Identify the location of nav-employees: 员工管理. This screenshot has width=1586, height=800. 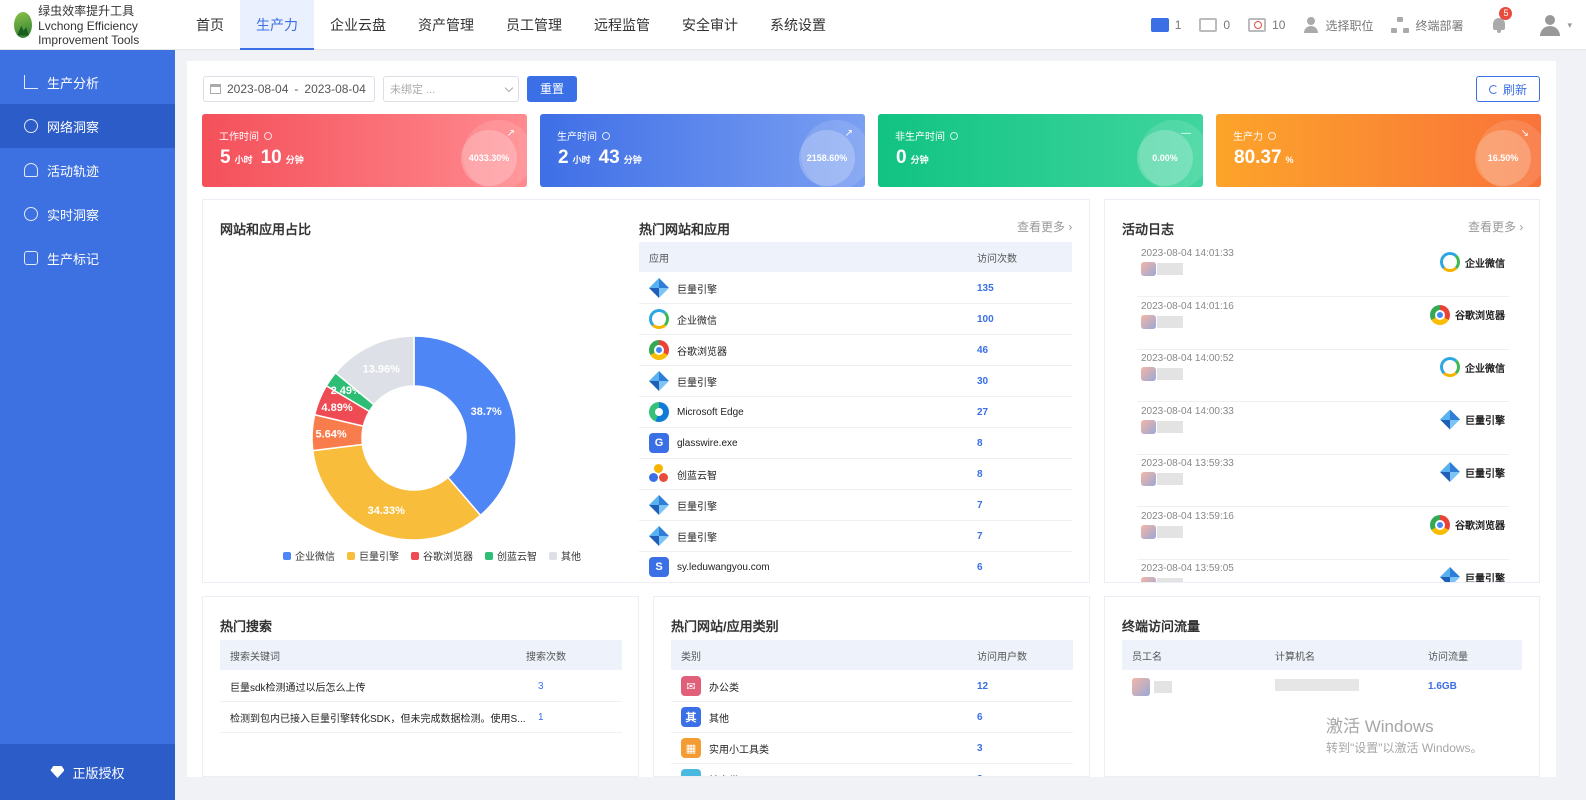
(534, 25).